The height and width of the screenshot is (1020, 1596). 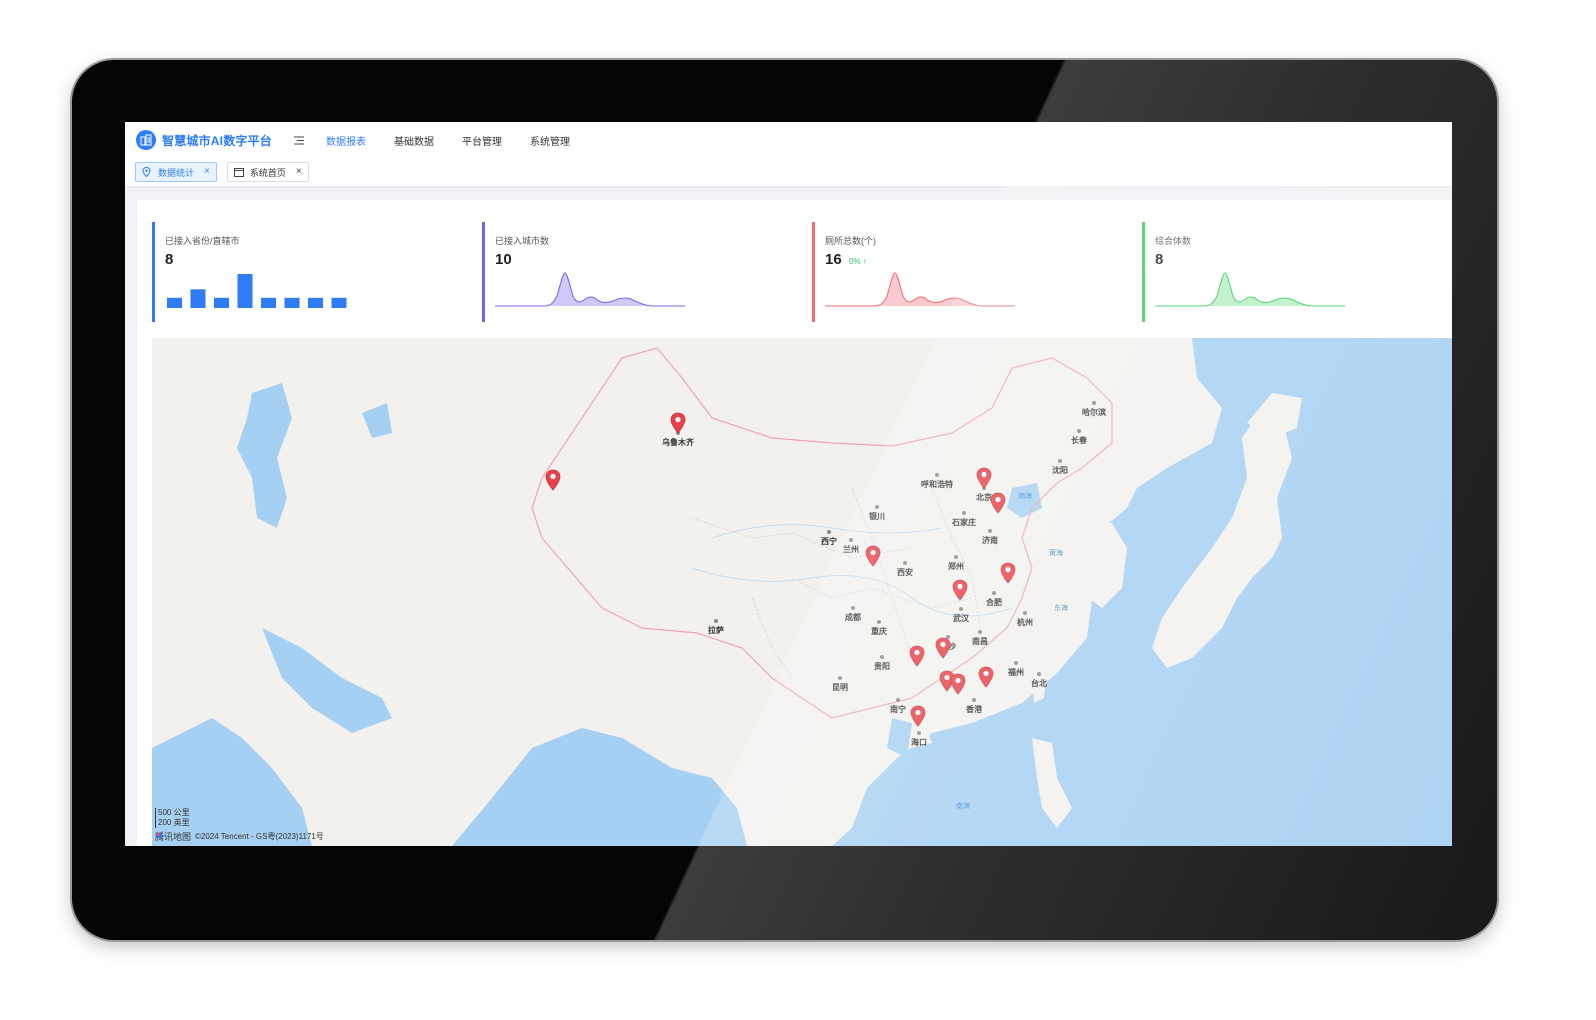 What do you see at coordinates (174, 812) in the screenshot?
I see `scale-km: 500 公里` at bounding box center [174, 812].